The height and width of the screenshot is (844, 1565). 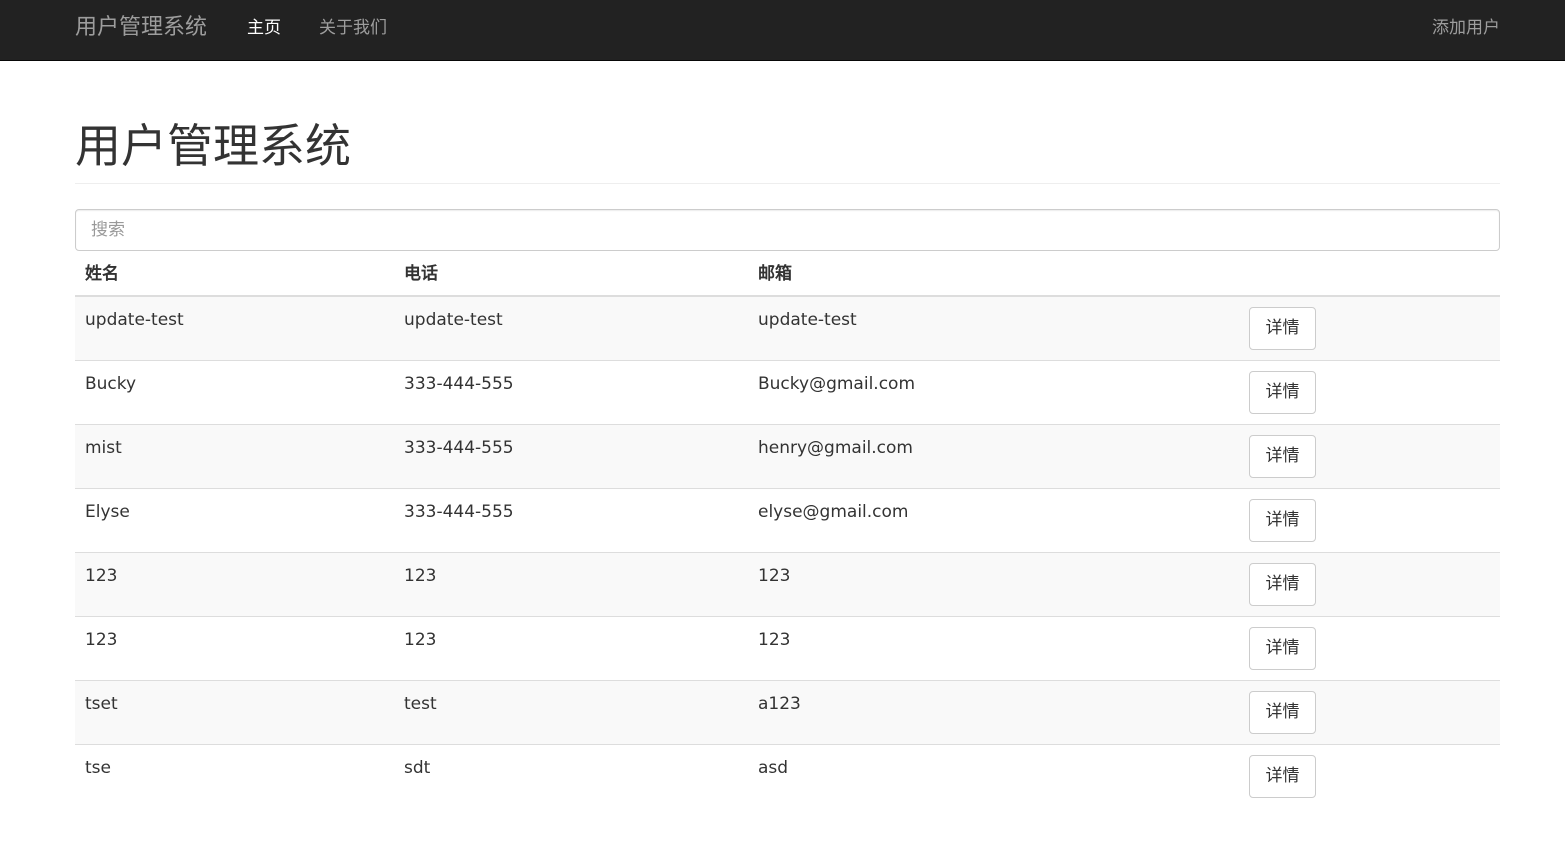 I want to click on cell-email: asd, so click(x=773, y=768).